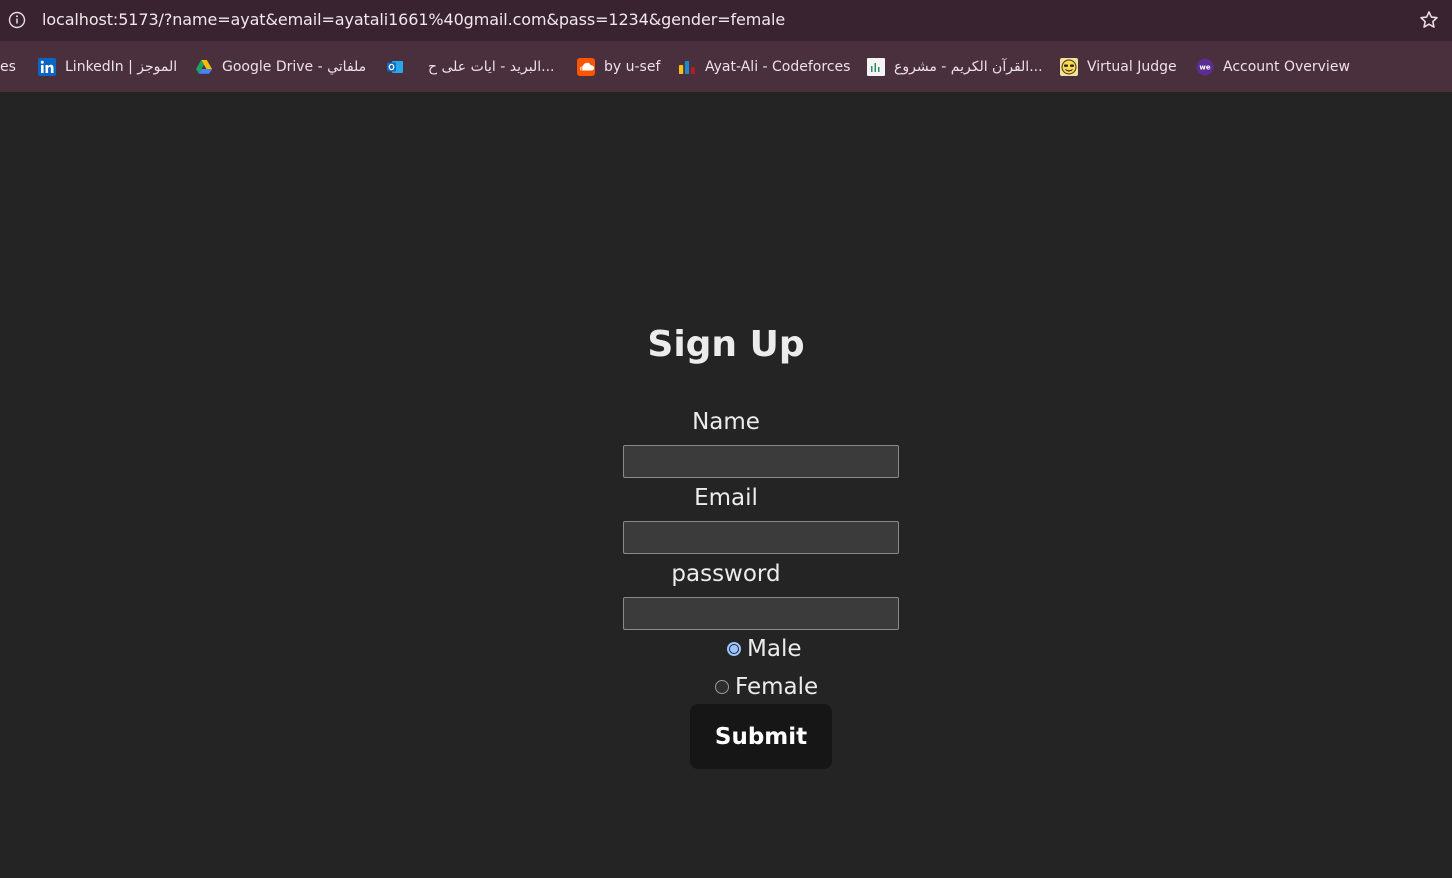  What do you see at coordinates (774, 649) in the screenshot?
I see `male-label: Male` at bounding box center [774, 649].